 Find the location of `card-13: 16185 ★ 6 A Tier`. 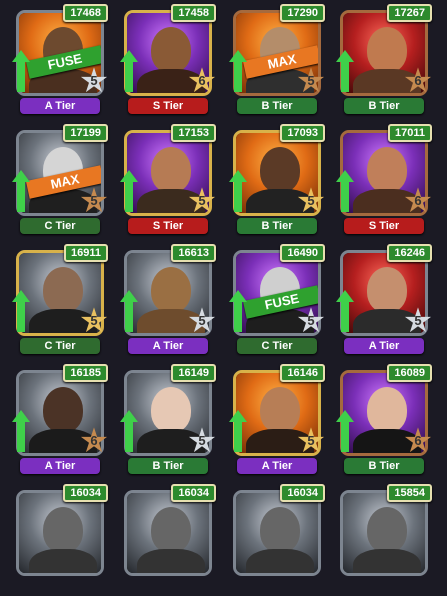

card-13: 16185 ★ 6 A Tier is located at coordinates (61, 420).